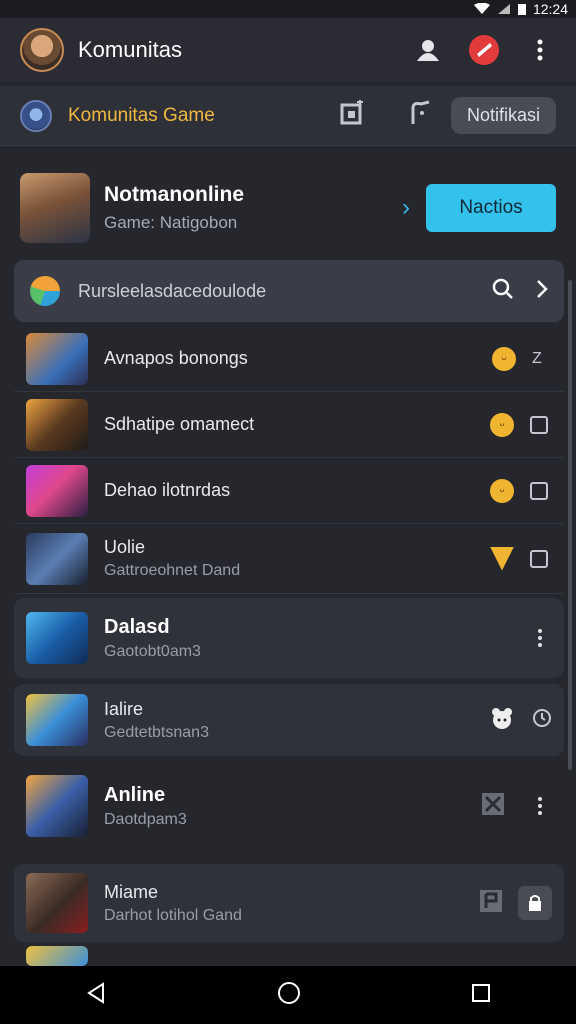 This screenshot has height=1024, width=576. What do you see at coordinates (289, 956) in the screenshot?
I see `list-item-partial` at bounding box center [289, 956].